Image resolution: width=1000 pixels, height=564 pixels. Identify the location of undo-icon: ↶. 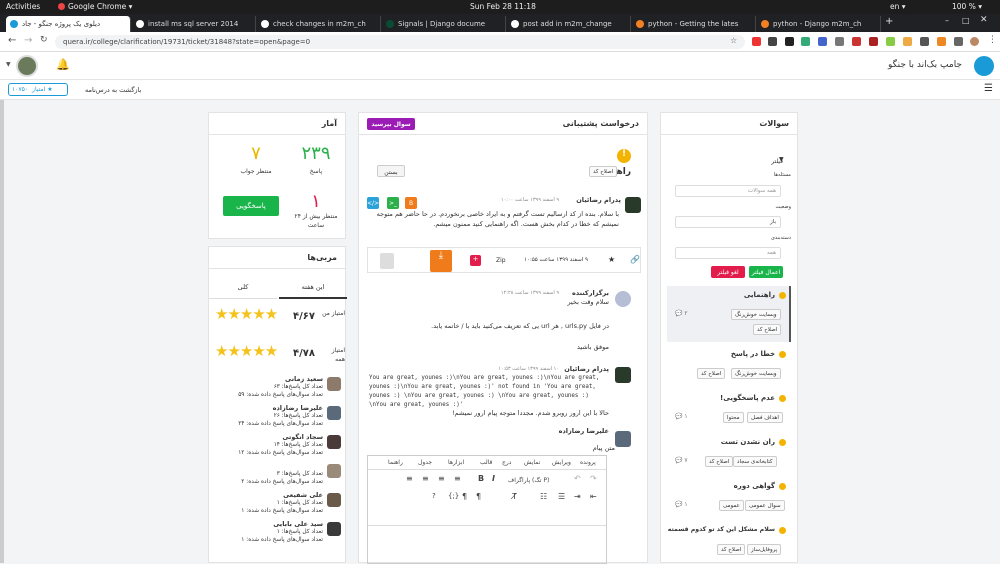
(577, 478).